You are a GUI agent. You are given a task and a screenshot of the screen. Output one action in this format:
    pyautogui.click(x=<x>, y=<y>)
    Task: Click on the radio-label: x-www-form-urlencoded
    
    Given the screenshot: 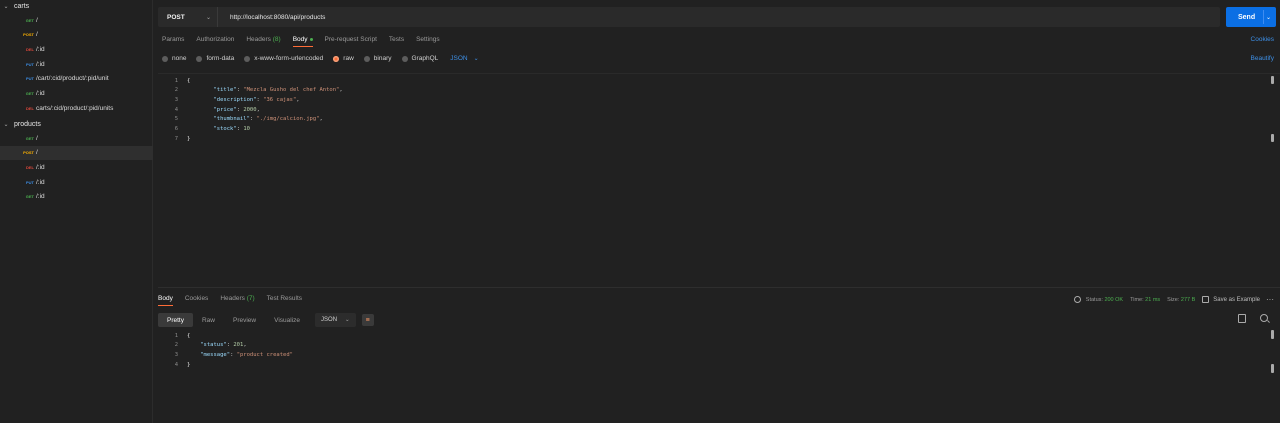 What is the action you would take?
    pyautogui.click(x=289, y=58)
    